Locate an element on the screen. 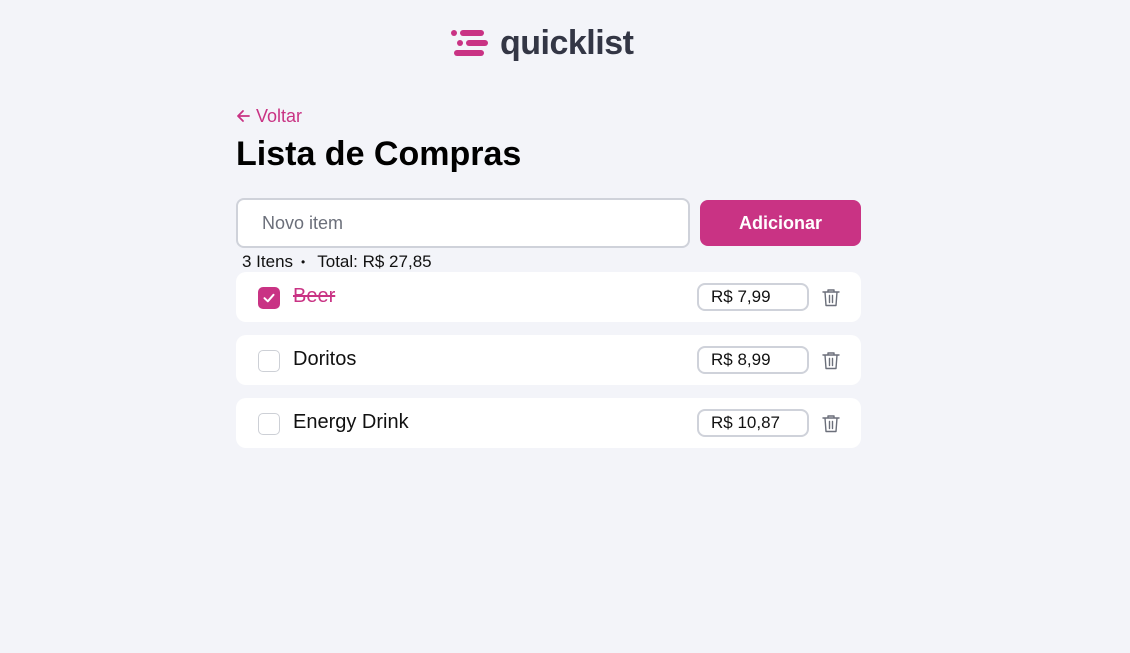 This screenshot has height=653, width=1130. back-link-label: Voltar is located at coordinates (279, 115).